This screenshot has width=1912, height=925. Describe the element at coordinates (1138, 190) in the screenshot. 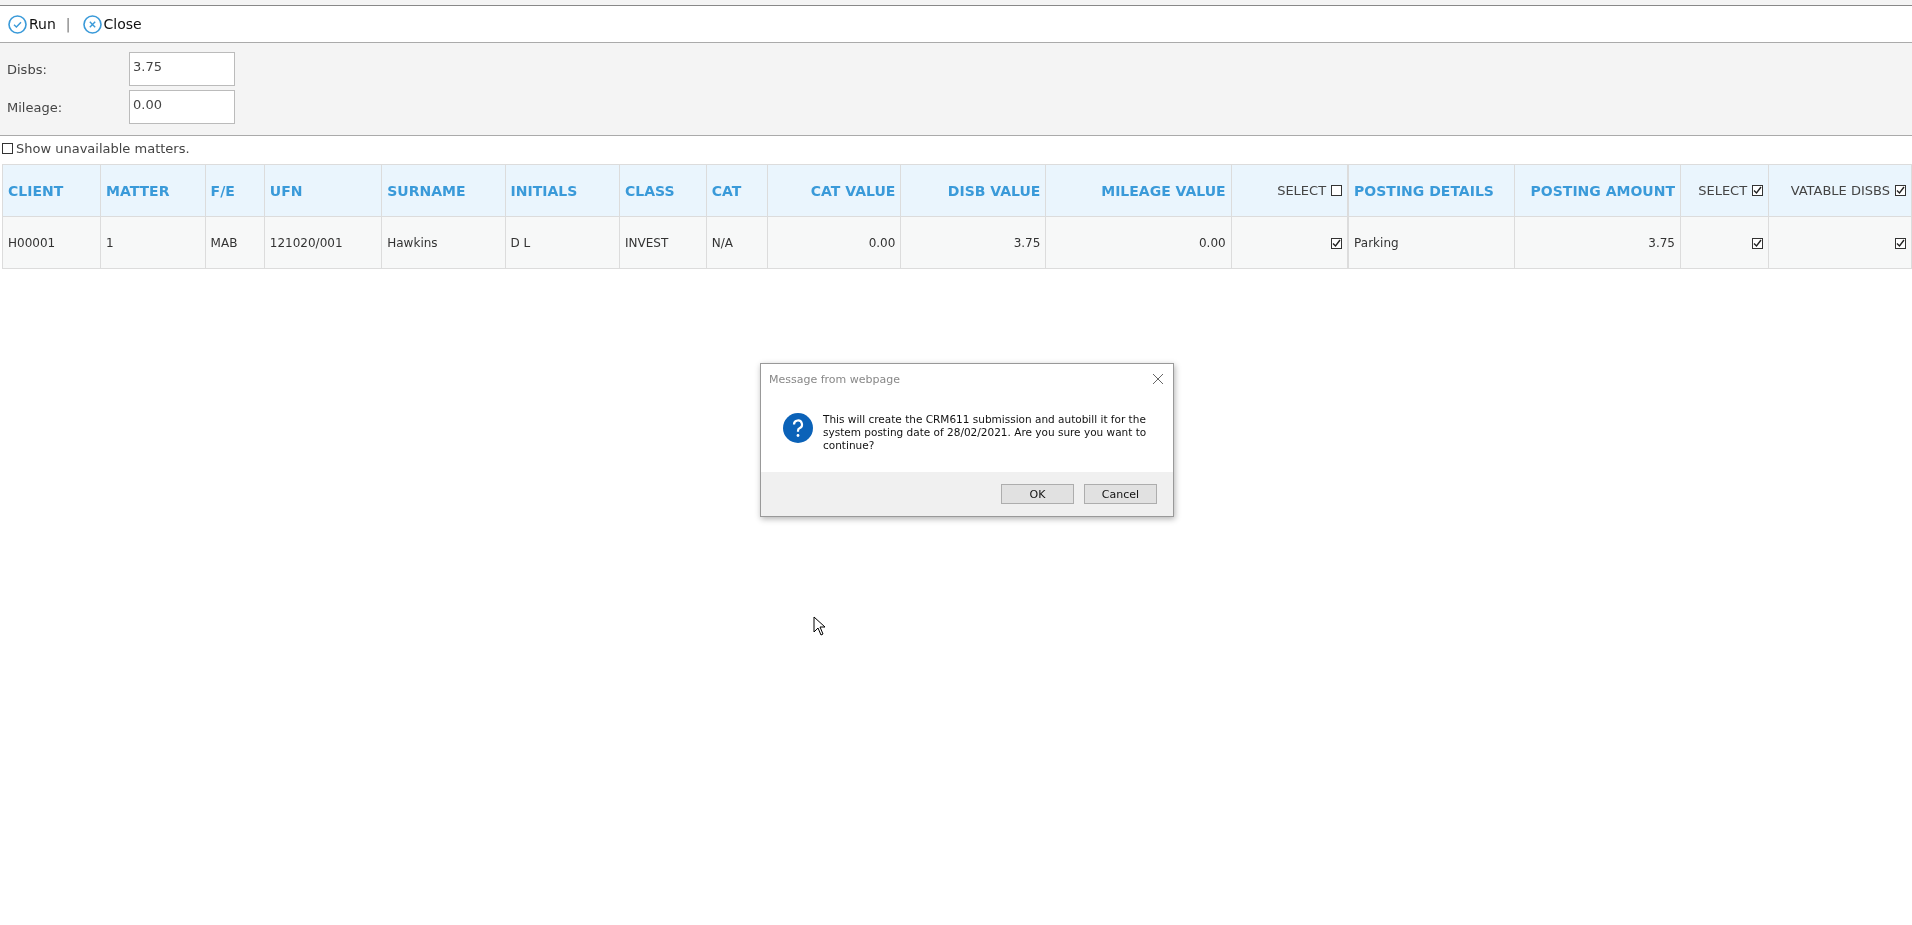

I see `column-header: MILEAGE VALUE` at that location.